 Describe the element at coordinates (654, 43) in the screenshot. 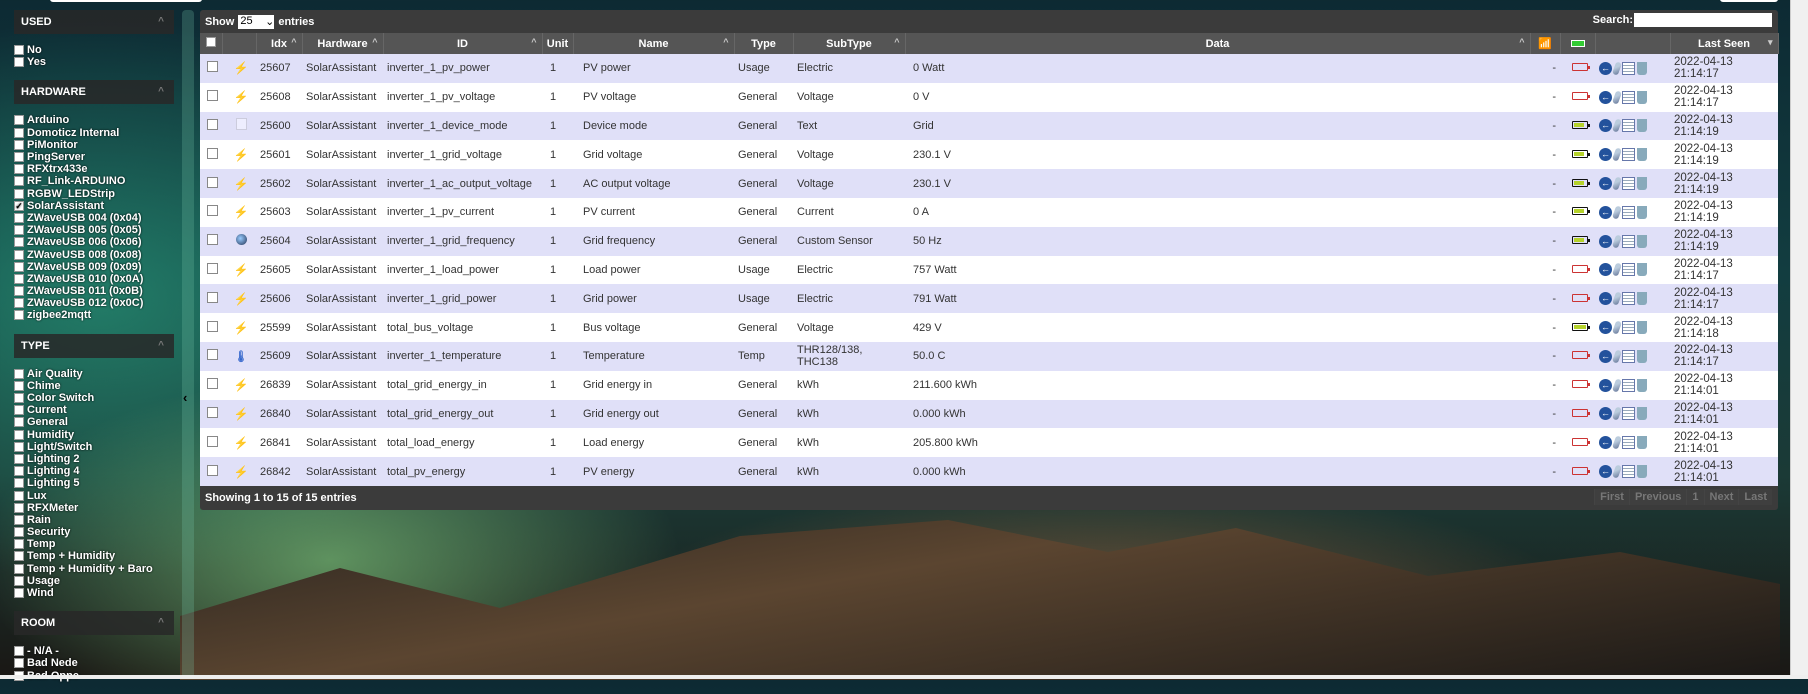

I see `col-name: Name ^` at that location.